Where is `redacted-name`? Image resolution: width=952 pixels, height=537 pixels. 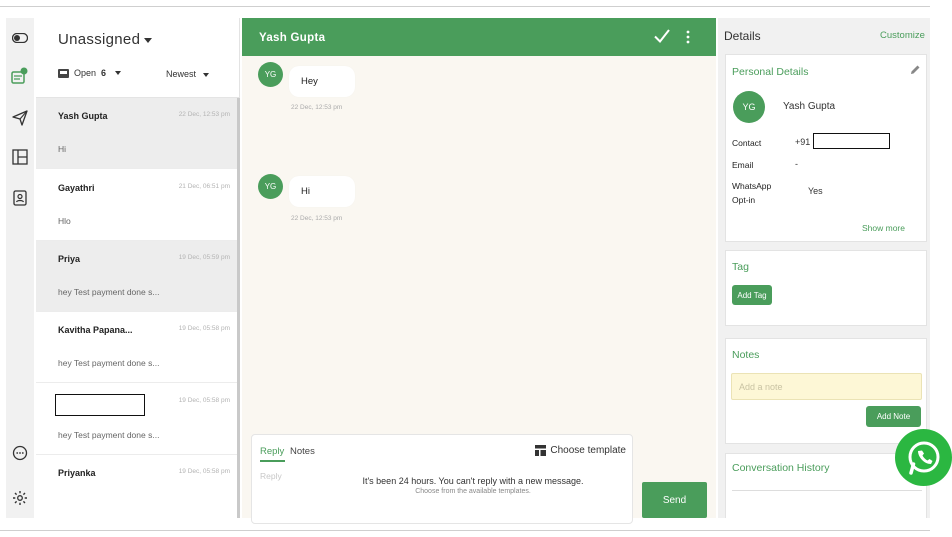
redacted-name is located at coordinates (100, 405).